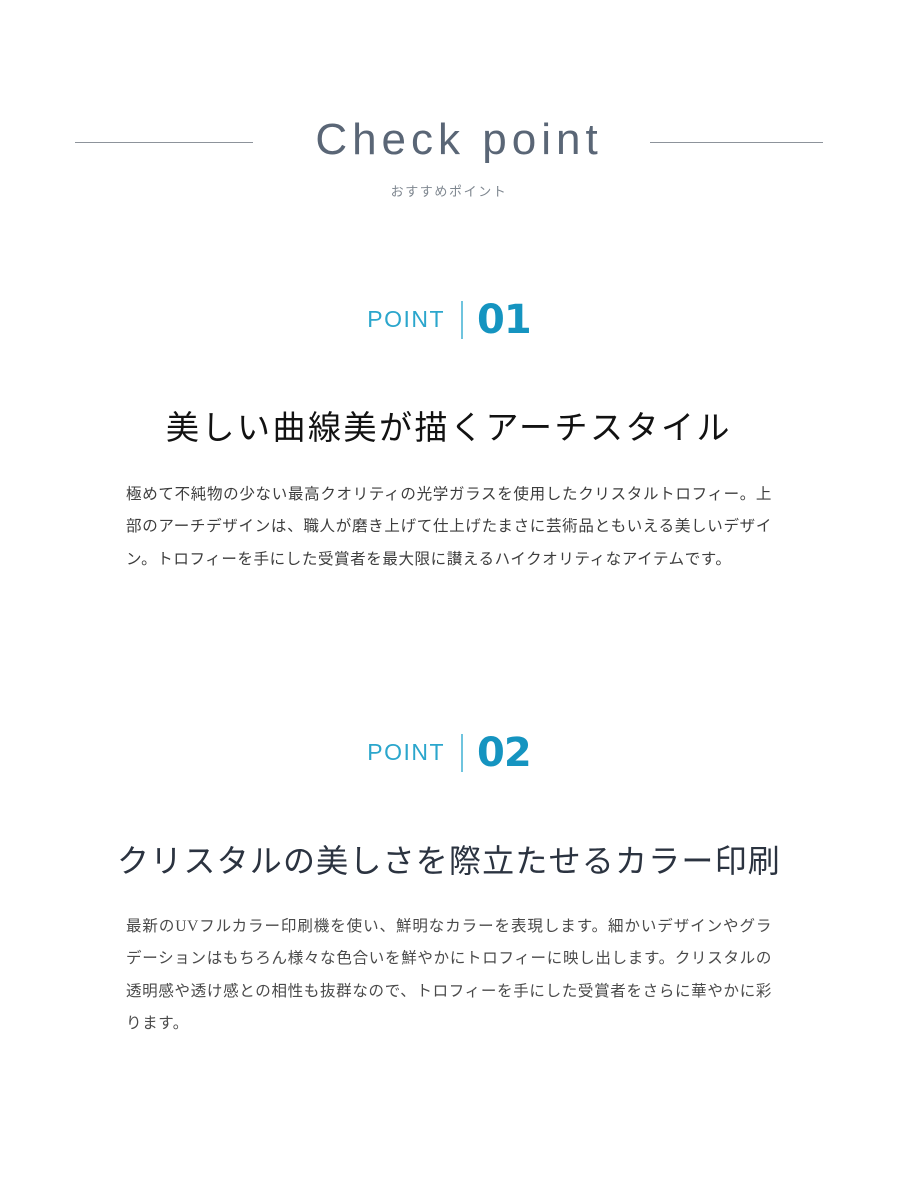  I want to click on point-number: 02, so click(504, 753).